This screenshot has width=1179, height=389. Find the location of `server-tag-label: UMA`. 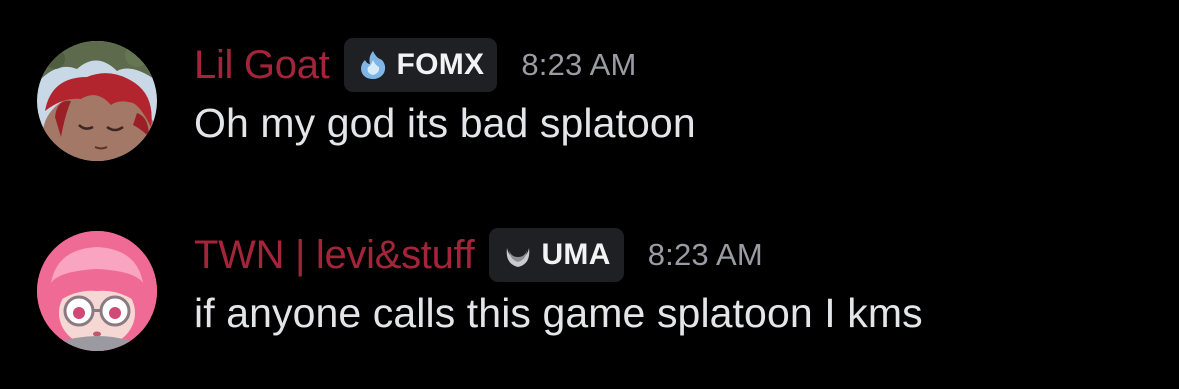

server-tag-label: UMA is located at coordinates (576, 254).